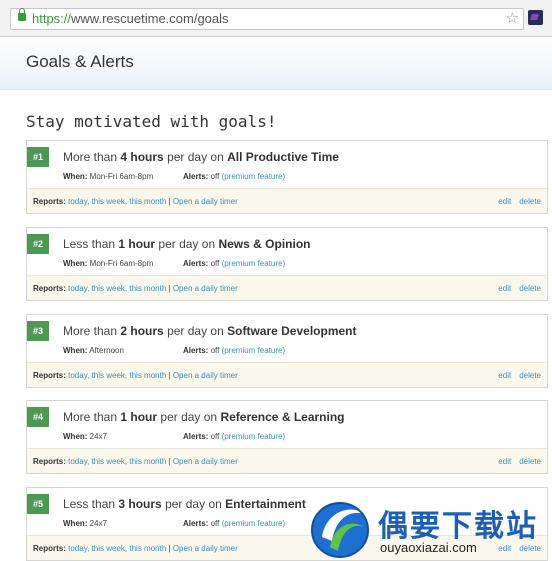 This screenshot has width=552, height=561. Describe the element at coordinates (430, 528) in the screenshot. I see `watermark: 偶要下载站 ouyaoxiazai.com` at that location.